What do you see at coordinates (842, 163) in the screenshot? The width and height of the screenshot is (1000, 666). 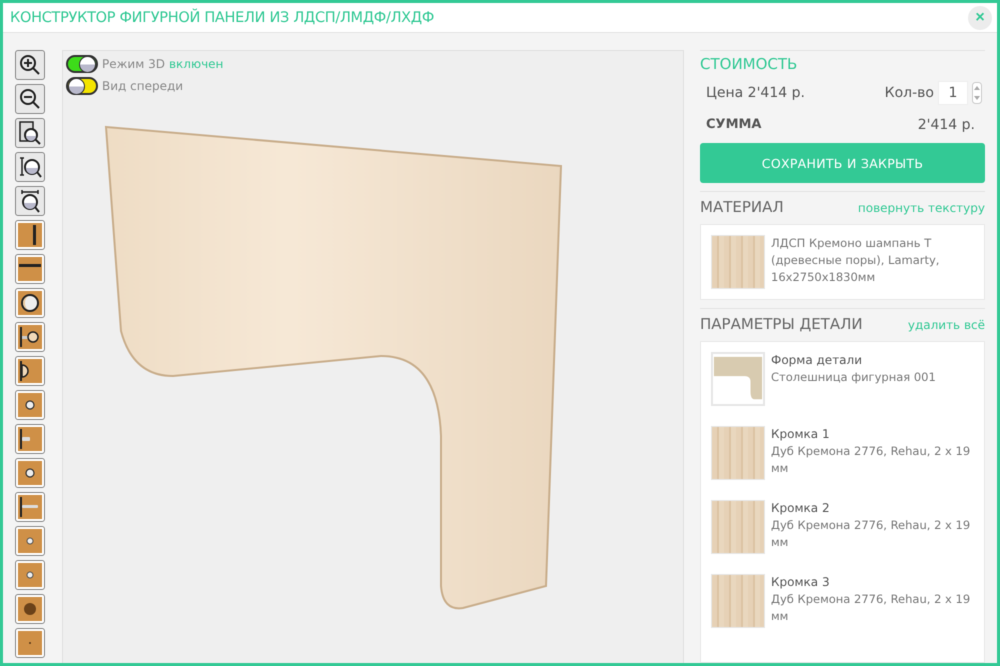 I see `save-close-button: СОХРАНИТЬ И ЗАКРЫТЬ` at bounding box center [842, 163].